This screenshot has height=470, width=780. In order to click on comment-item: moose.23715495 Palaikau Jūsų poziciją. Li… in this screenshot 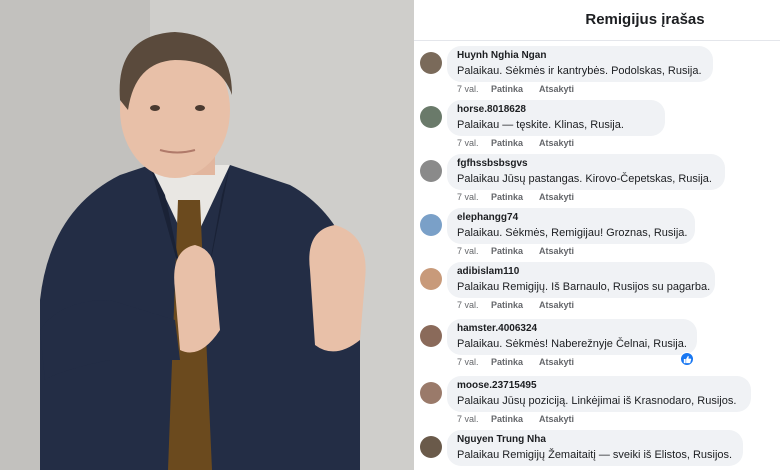, I will do `click(597, 403)`.